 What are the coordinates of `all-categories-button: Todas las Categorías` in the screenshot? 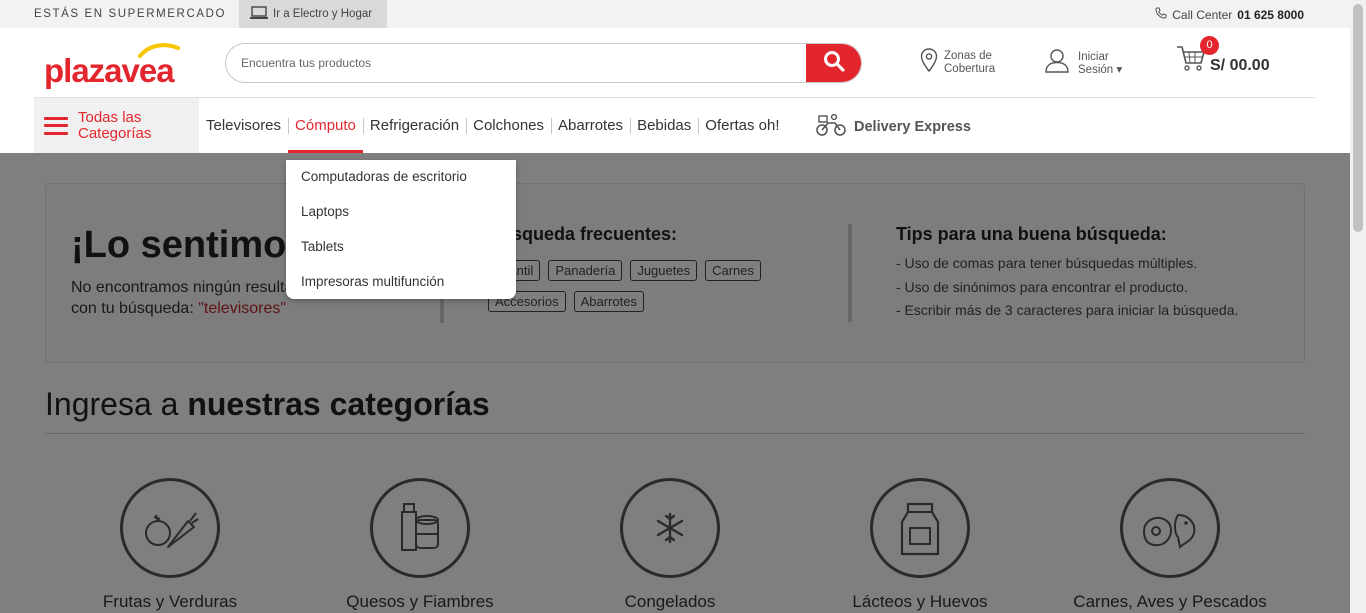 It's located at (116, 125).